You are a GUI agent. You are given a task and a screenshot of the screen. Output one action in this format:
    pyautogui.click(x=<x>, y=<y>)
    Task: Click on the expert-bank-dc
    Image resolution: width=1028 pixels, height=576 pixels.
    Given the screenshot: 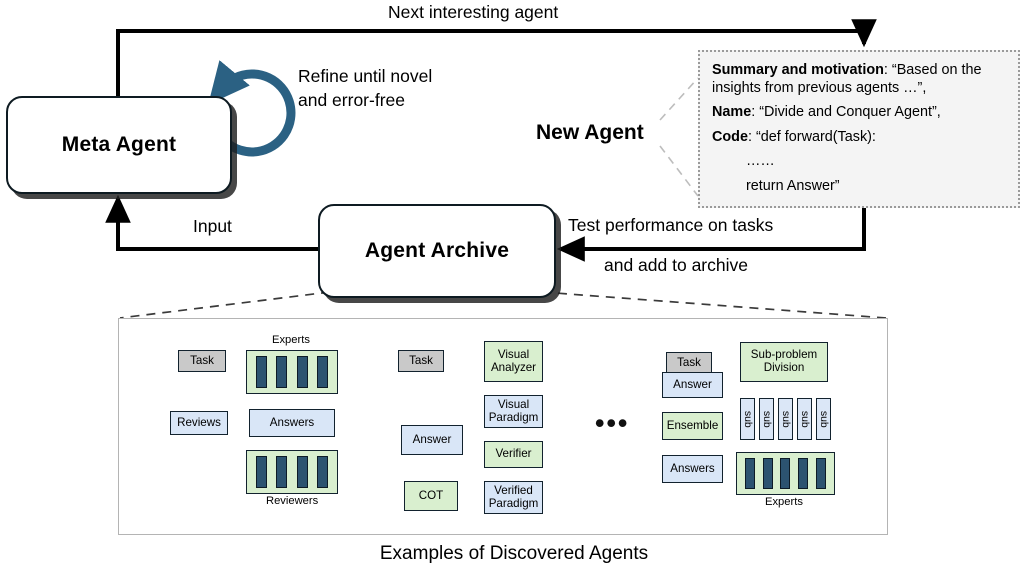 What is the action you would take?
    pyautogui.click(x=785, y=473)
    